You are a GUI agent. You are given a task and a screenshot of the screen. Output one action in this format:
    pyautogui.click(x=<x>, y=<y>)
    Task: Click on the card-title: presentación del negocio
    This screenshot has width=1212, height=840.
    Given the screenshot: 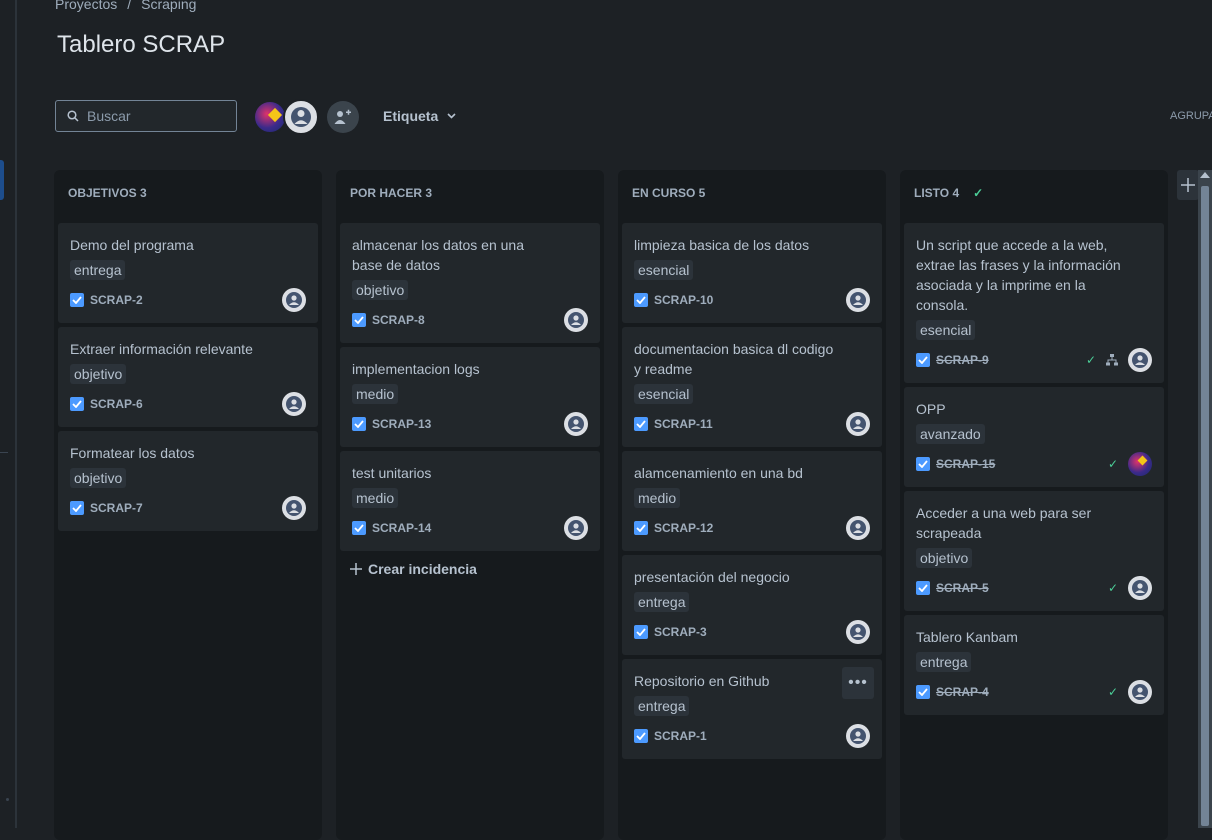 What is the action you would take?
    pyautogui.click(x=712, y=577)
    